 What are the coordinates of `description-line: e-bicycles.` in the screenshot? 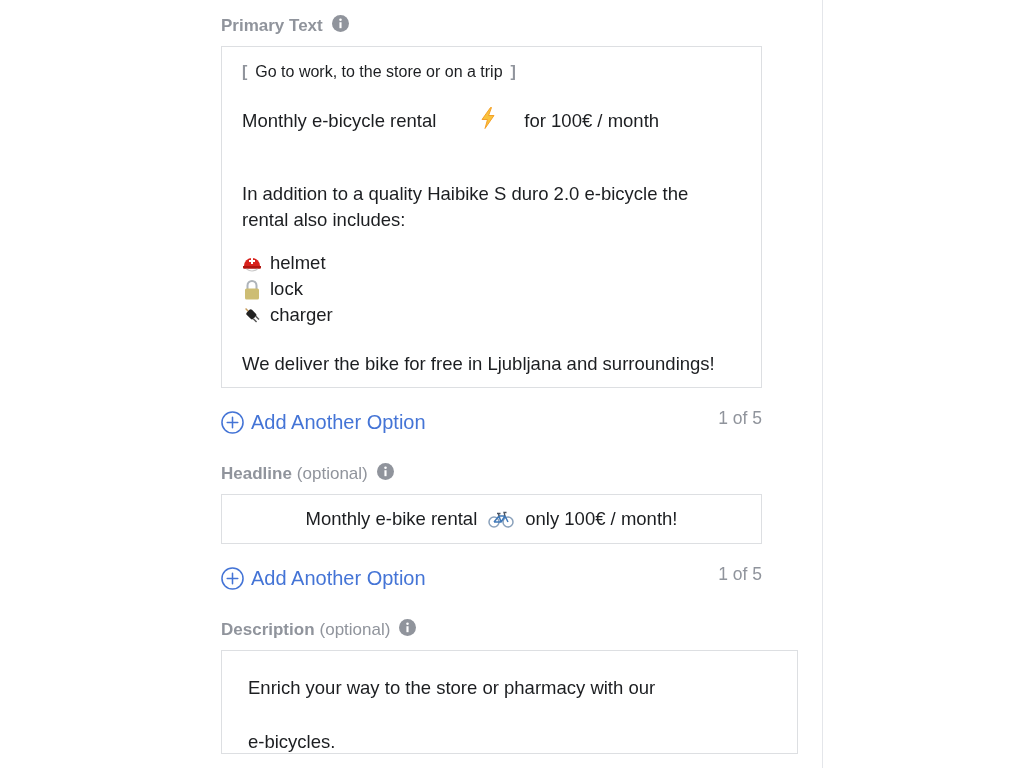 It's located at (292, 742).